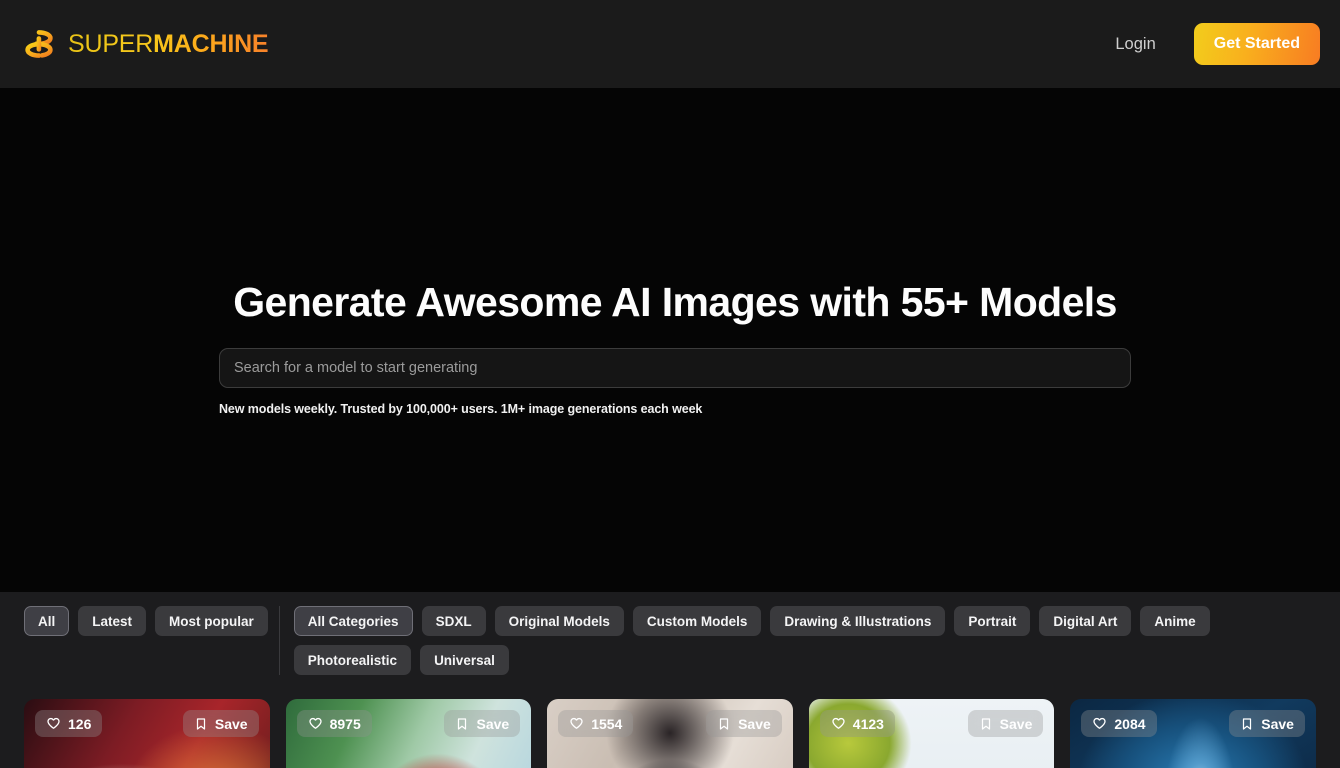  What do you see at coordinates (352, 660) in the screenshot?
I see `category-pill-photorealistic: Photorealistic` at bounding box center [352, 660].